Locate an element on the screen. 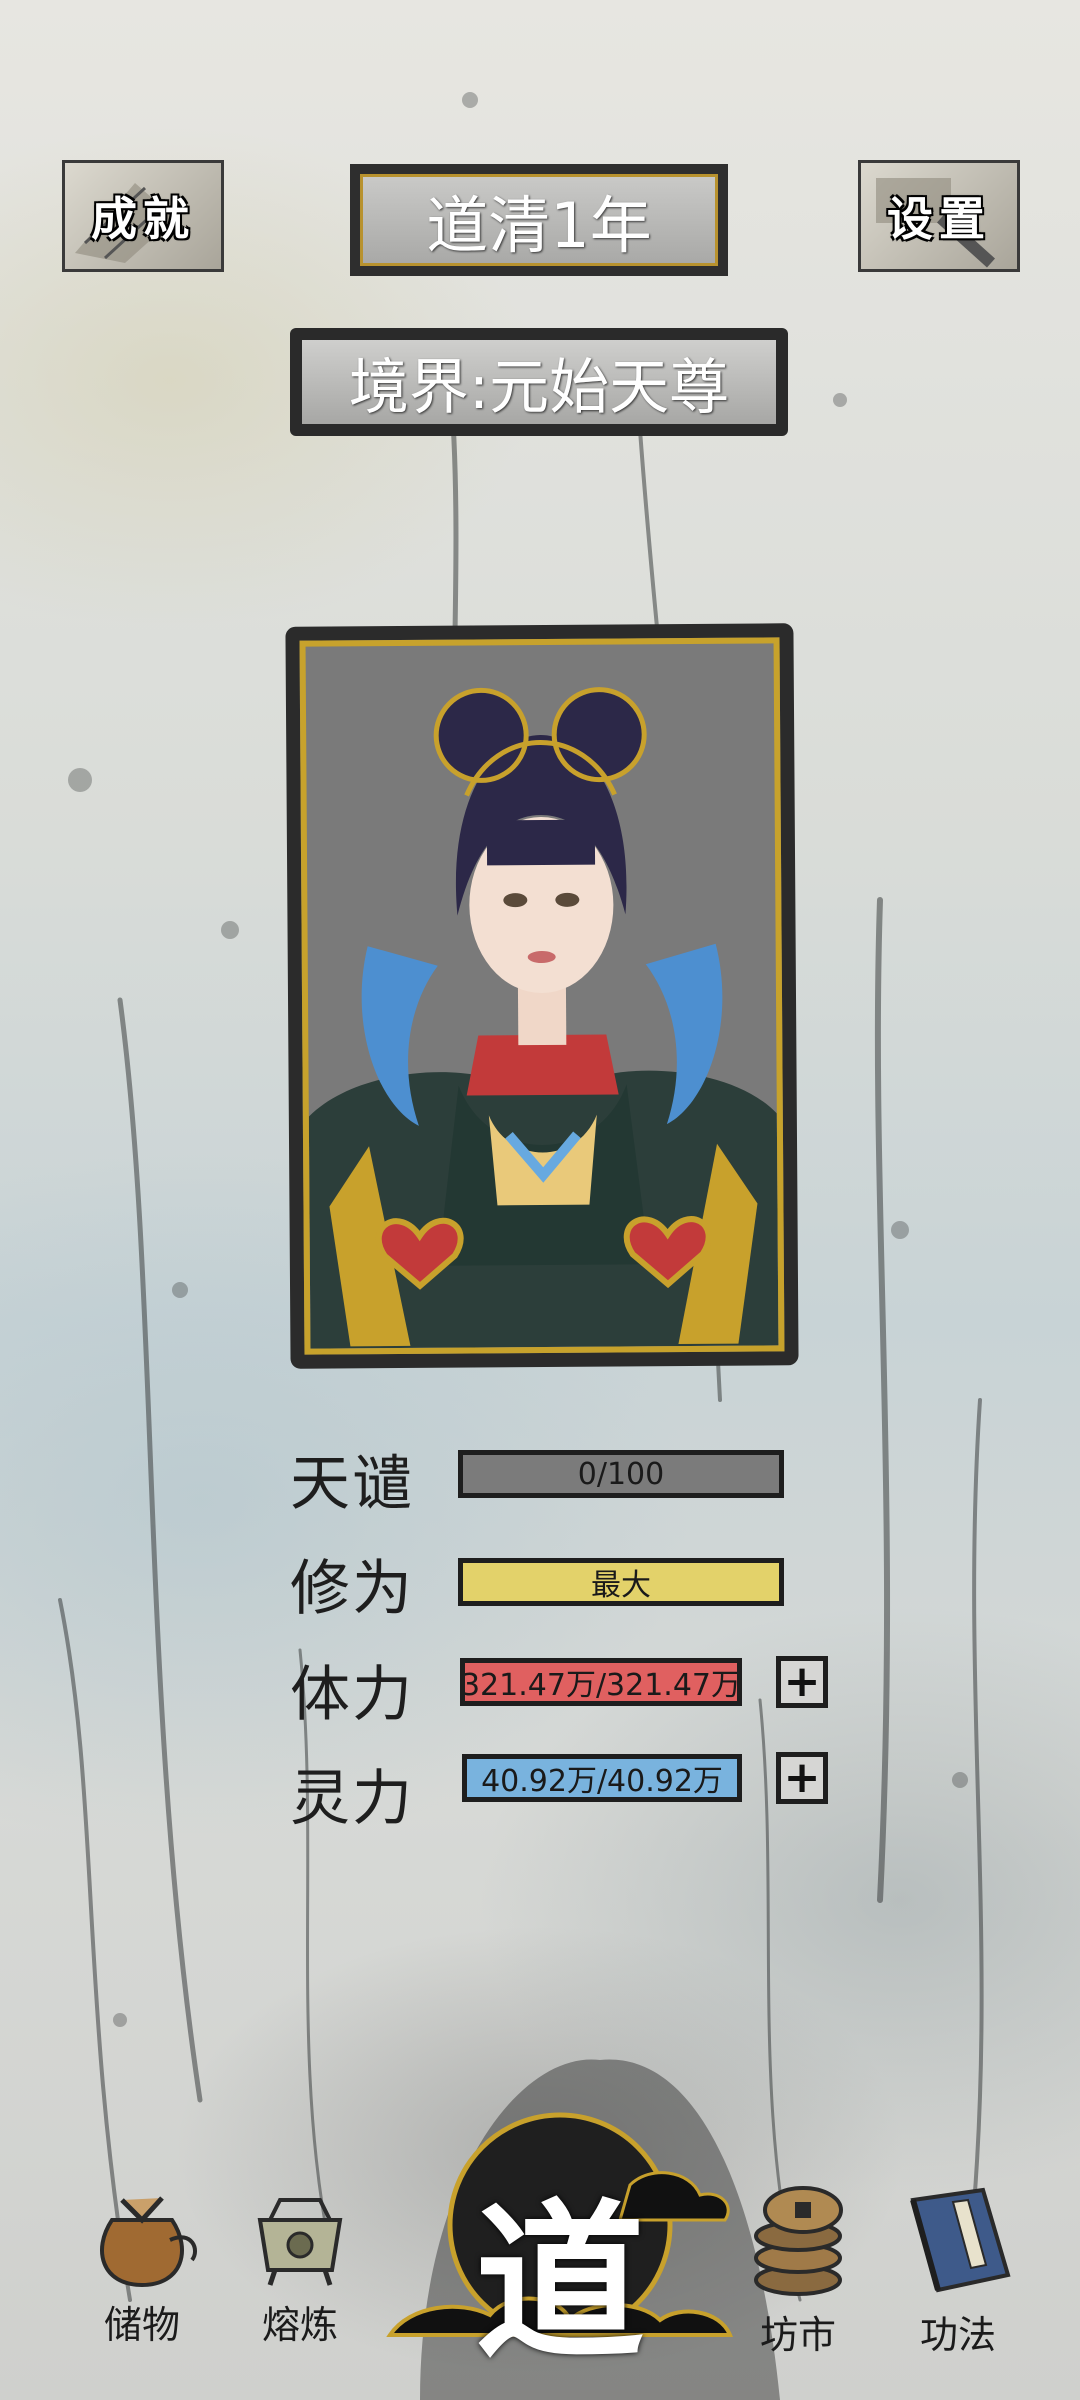 The height and width of the screenshot is (2400, 1080). nav-techniques: 功法 is located at coordinates (958, 2269).